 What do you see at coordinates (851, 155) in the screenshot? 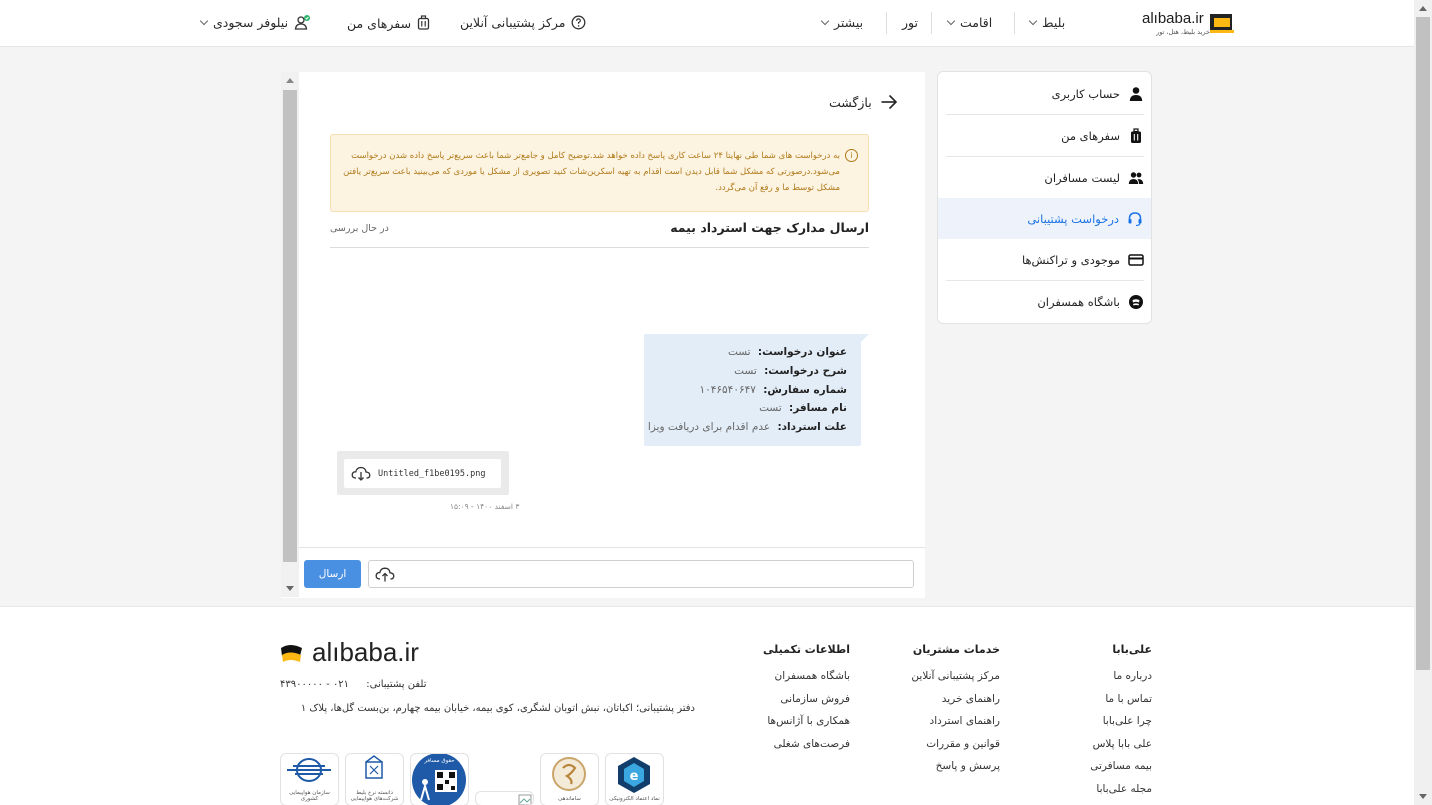
I see `info-icon: i` at bounding box center [851, 155].